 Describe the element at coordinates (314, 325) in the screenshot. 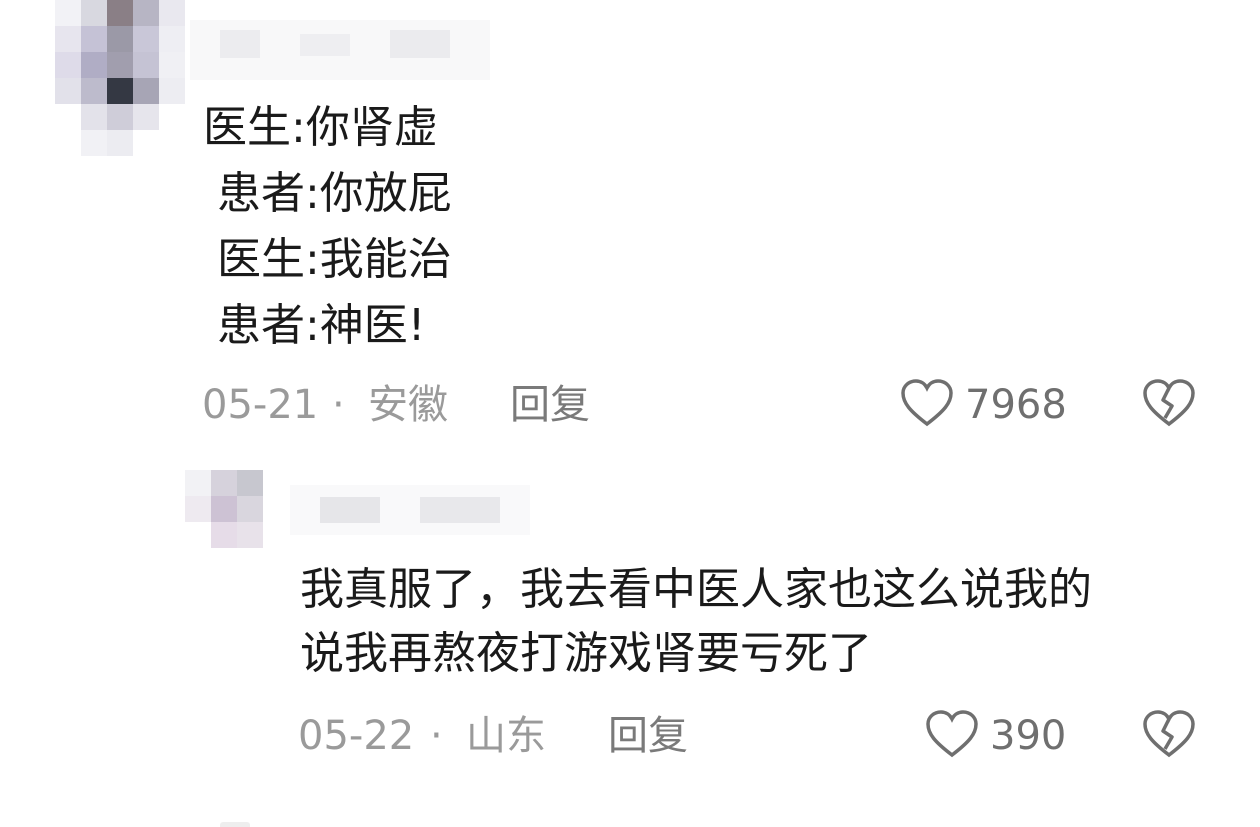

I see `comment-line: 患者:神医!` at that location.